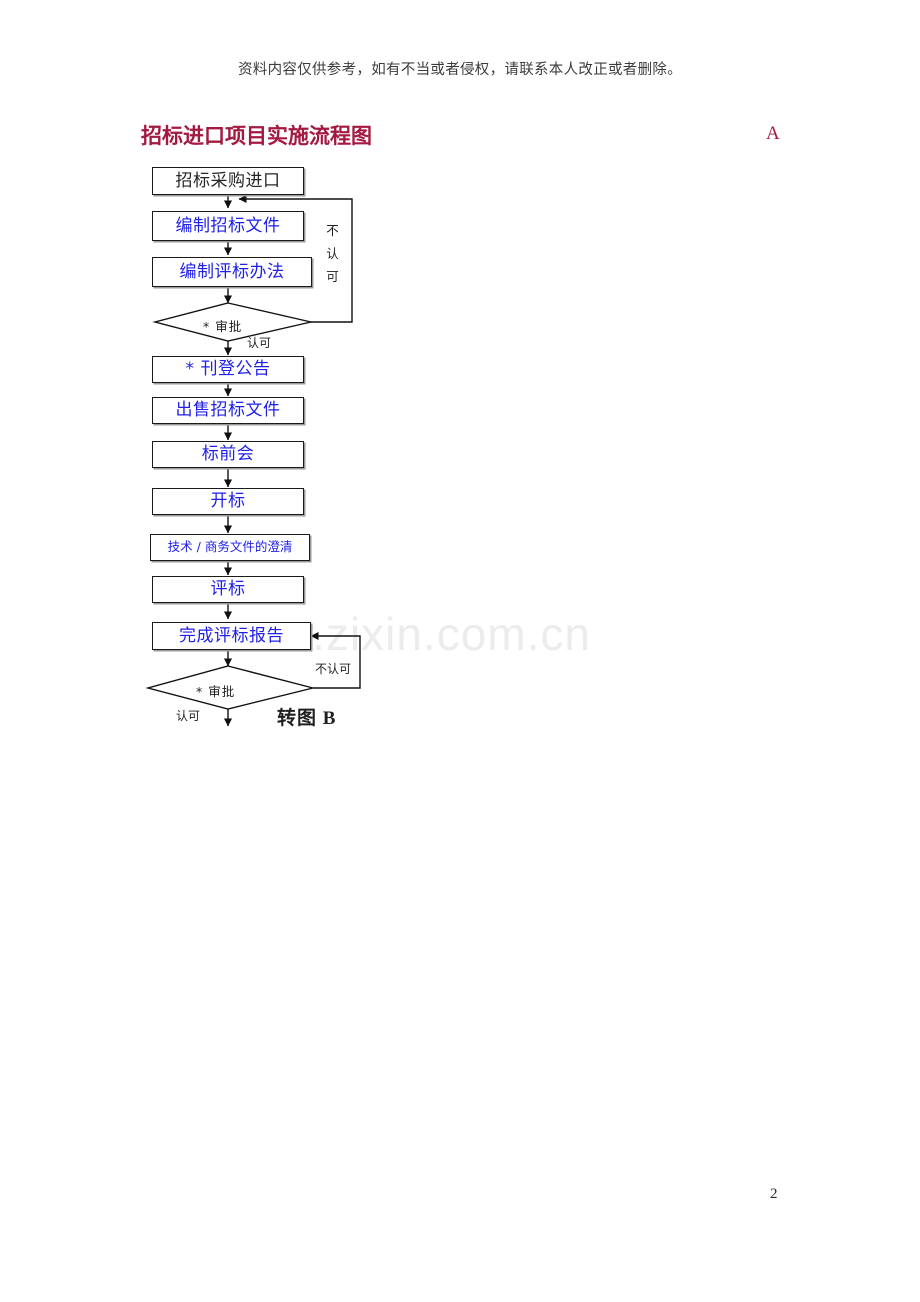 Image resolution: width=920 pixels, height=1302 pixels. I want to click on flow-node-report-label: 完成评标报告, so click(231, 635).